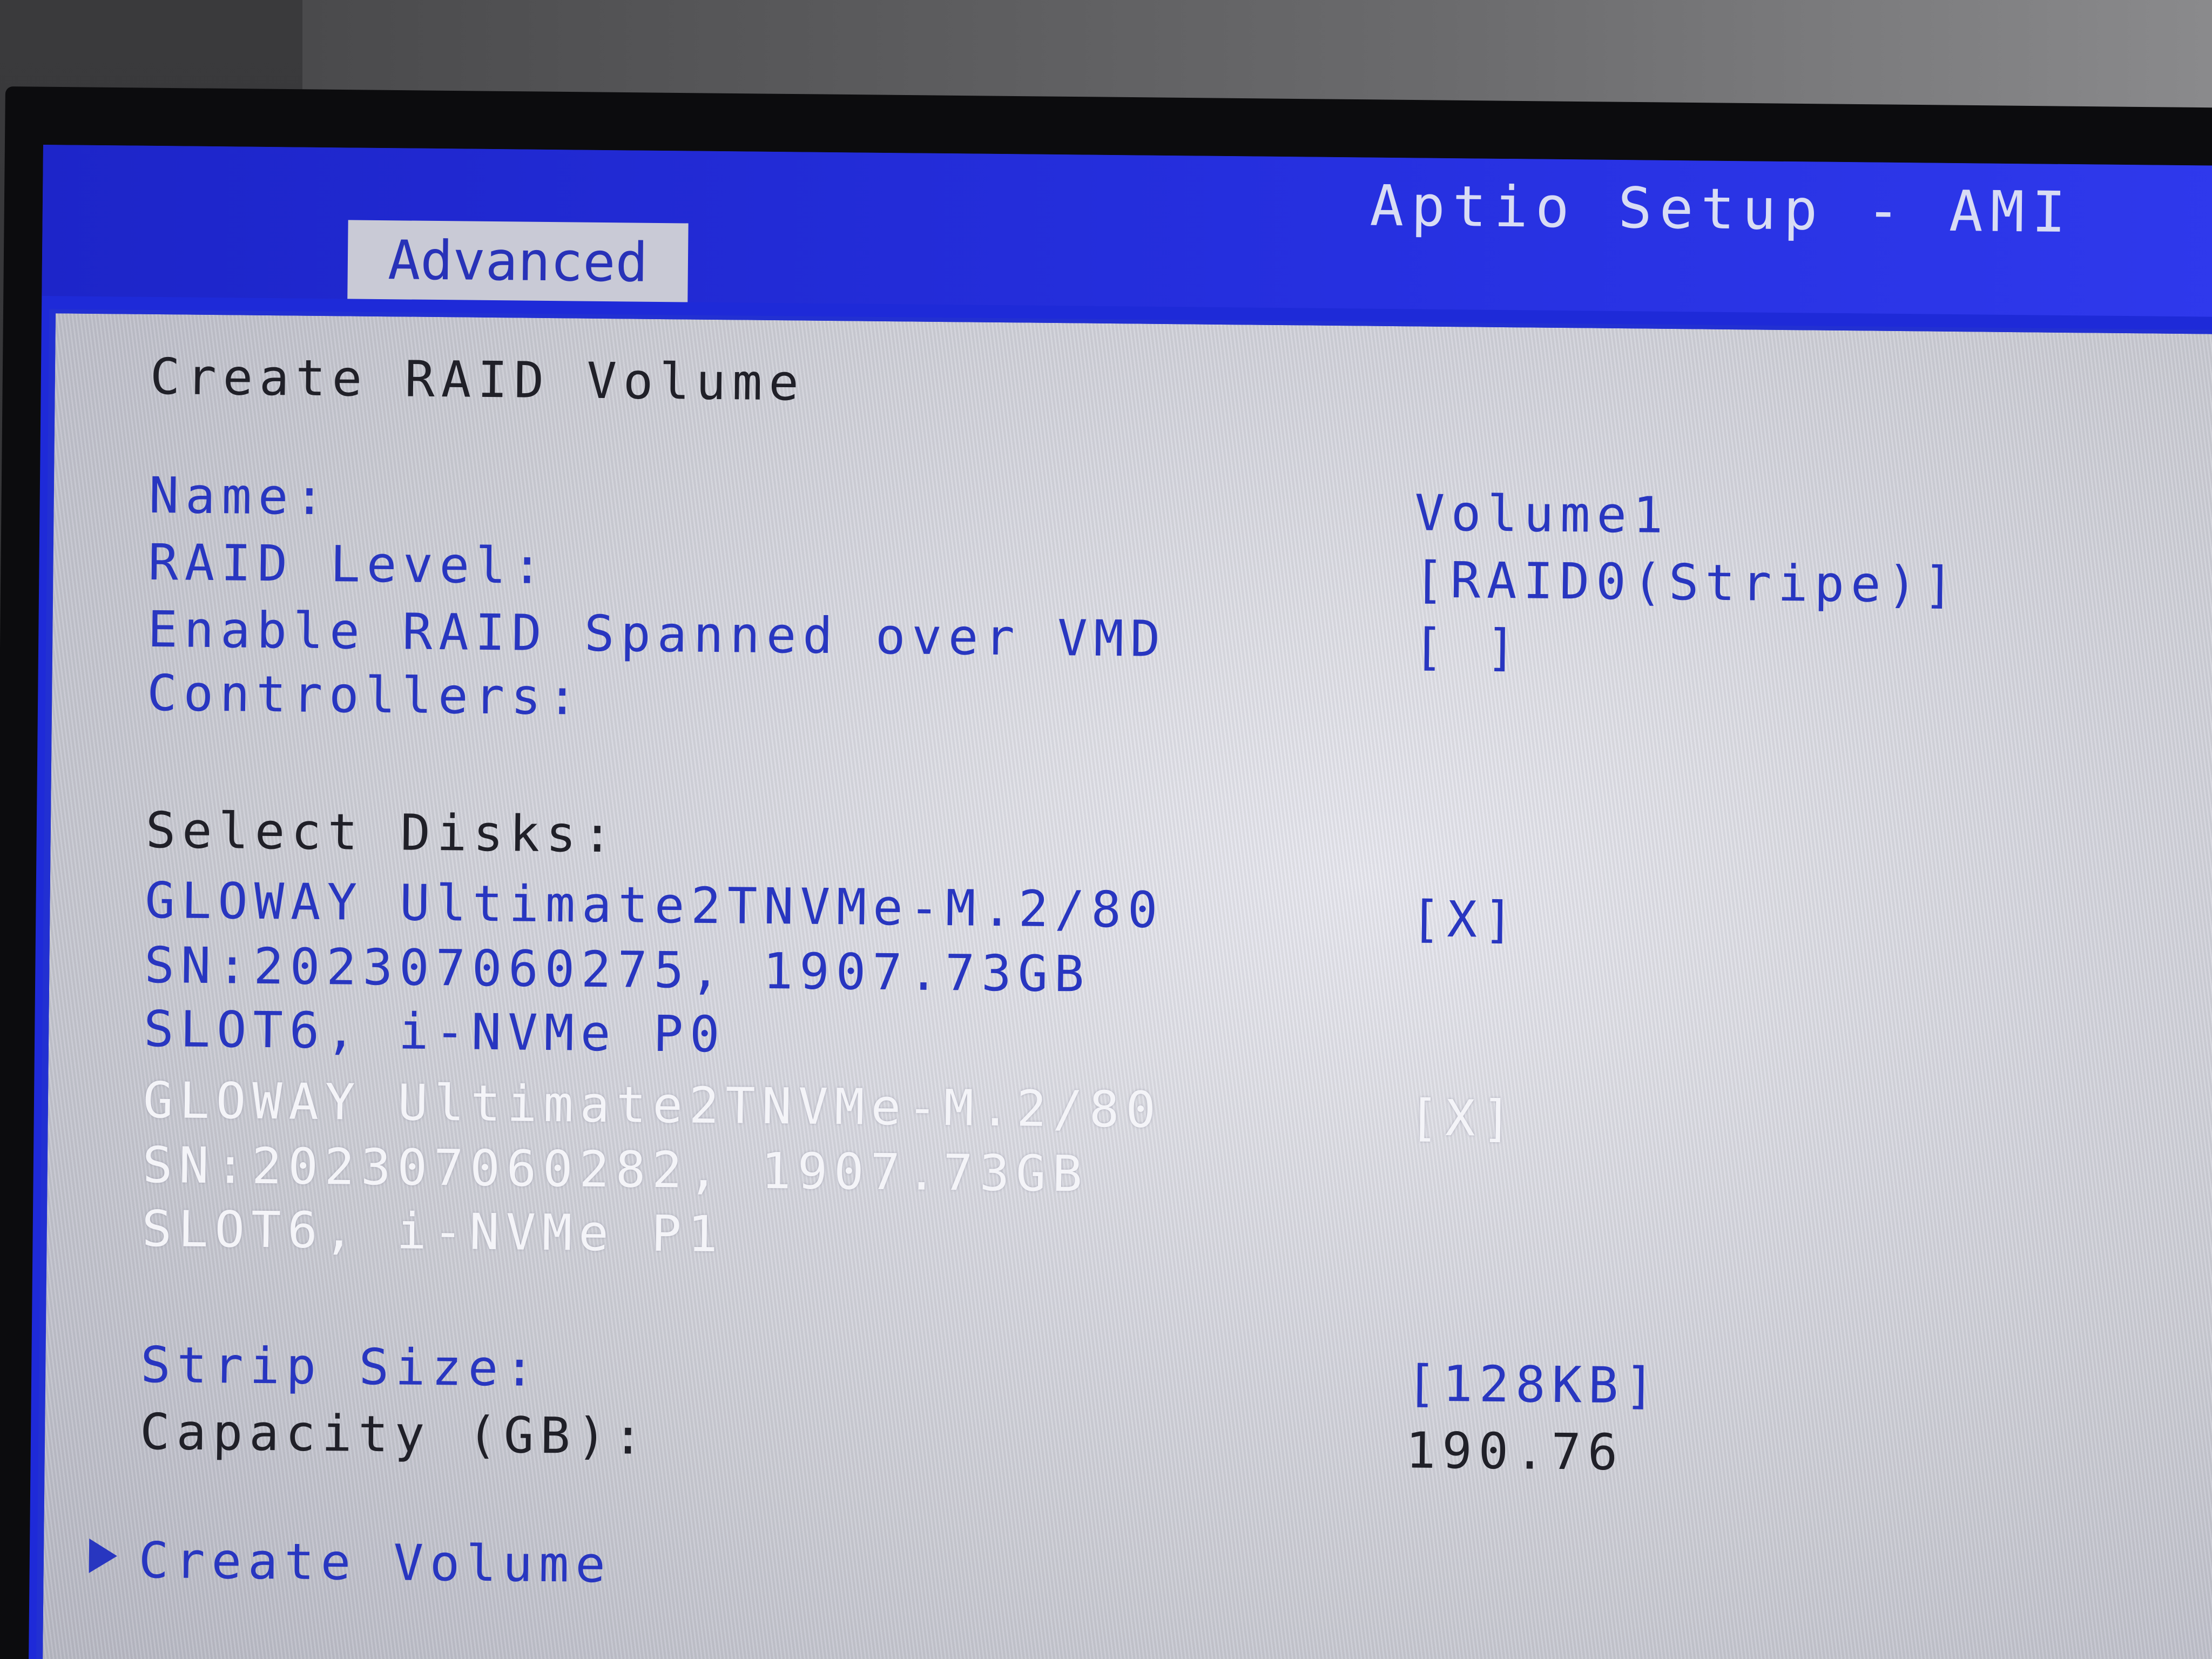 The width and height of the screenshot is (2212, 1659). I want to click on select-disks-label: Select Disks:, so click(382, 832).